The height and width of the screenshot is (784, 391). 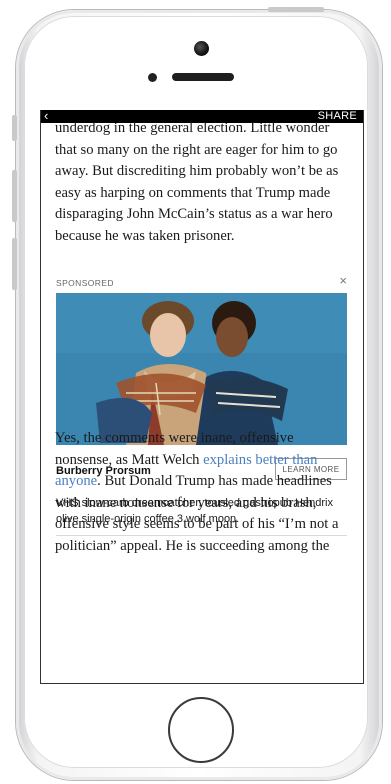 What do you see at coordinates (203, 77) in the screenshot?
I see `earpiece-speaker` at bounding box center [203, 77].